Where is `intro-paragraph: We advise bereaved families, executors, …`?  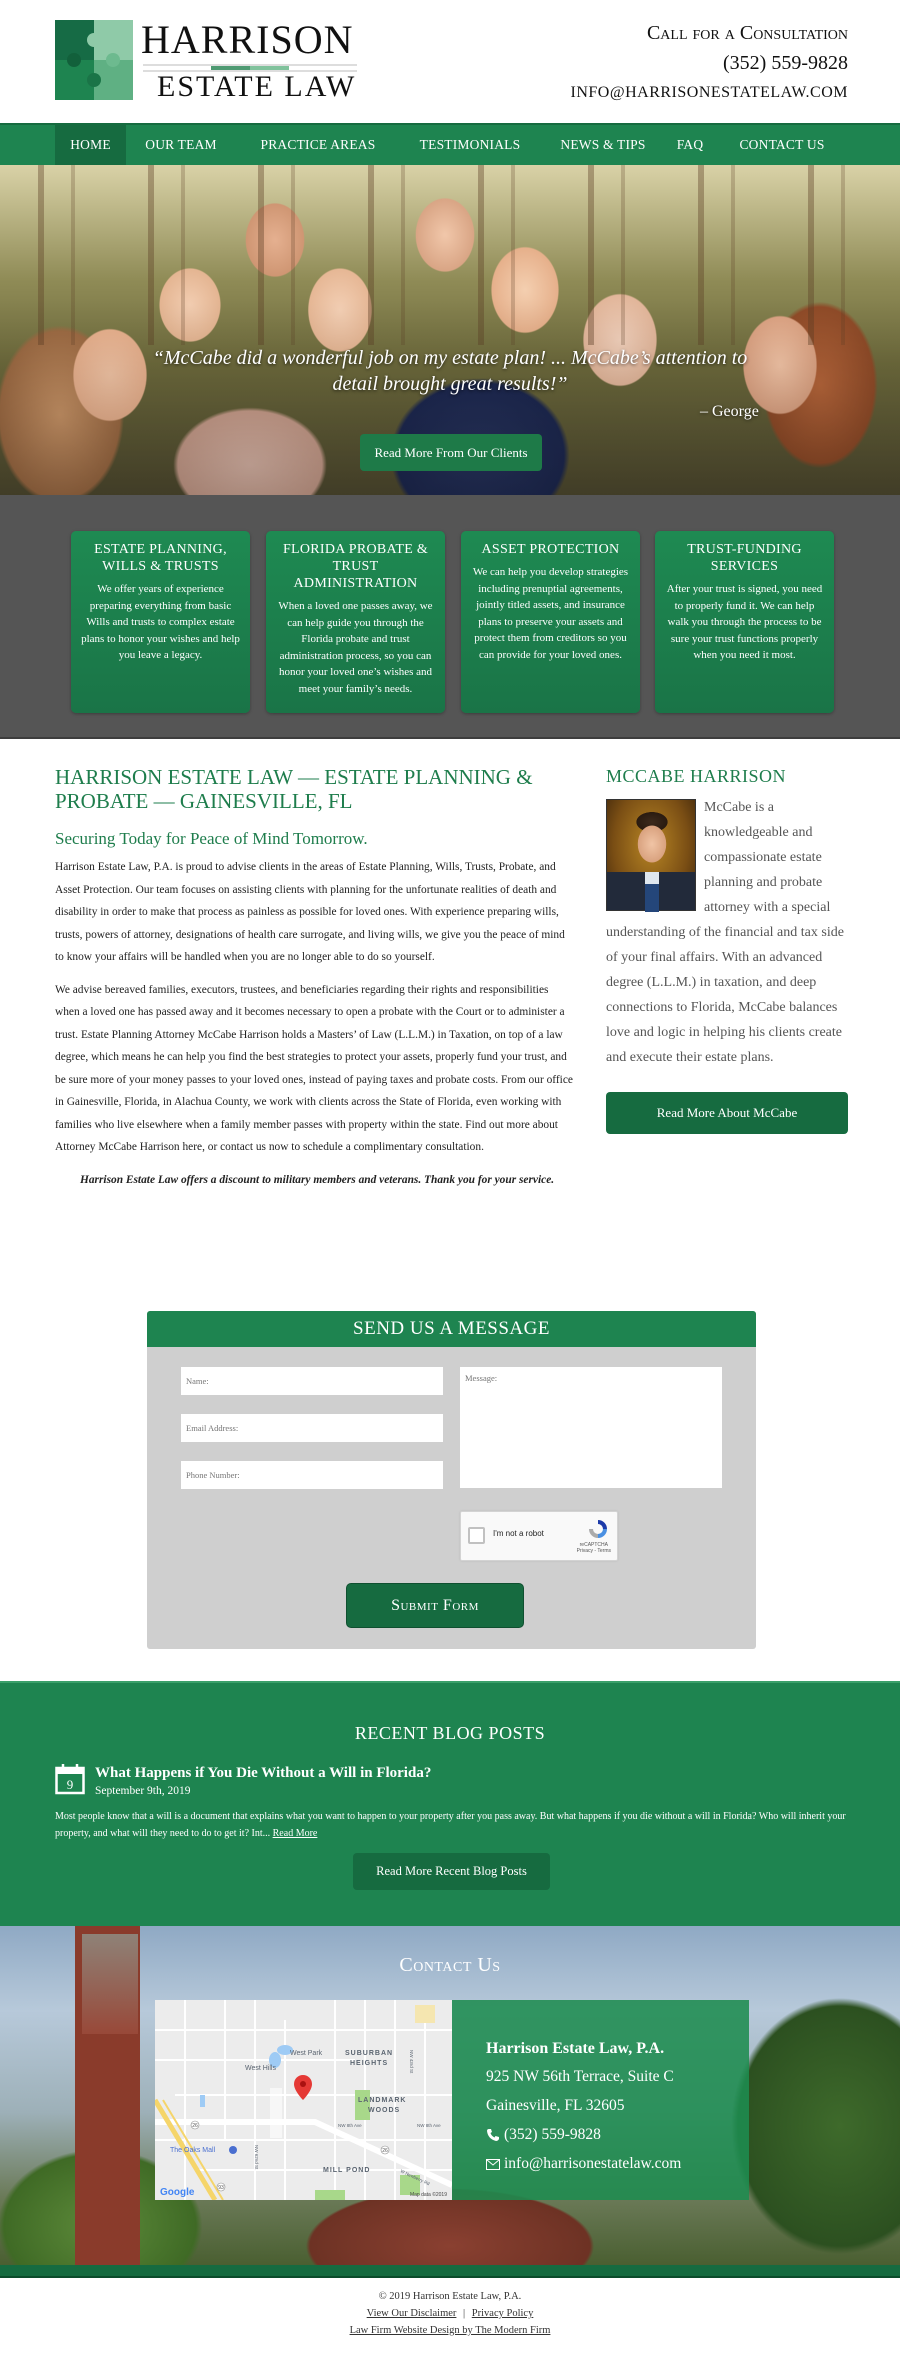 intro-paragraph: We advise bereaved families, executors, … is located at coordinates (314, 1068).